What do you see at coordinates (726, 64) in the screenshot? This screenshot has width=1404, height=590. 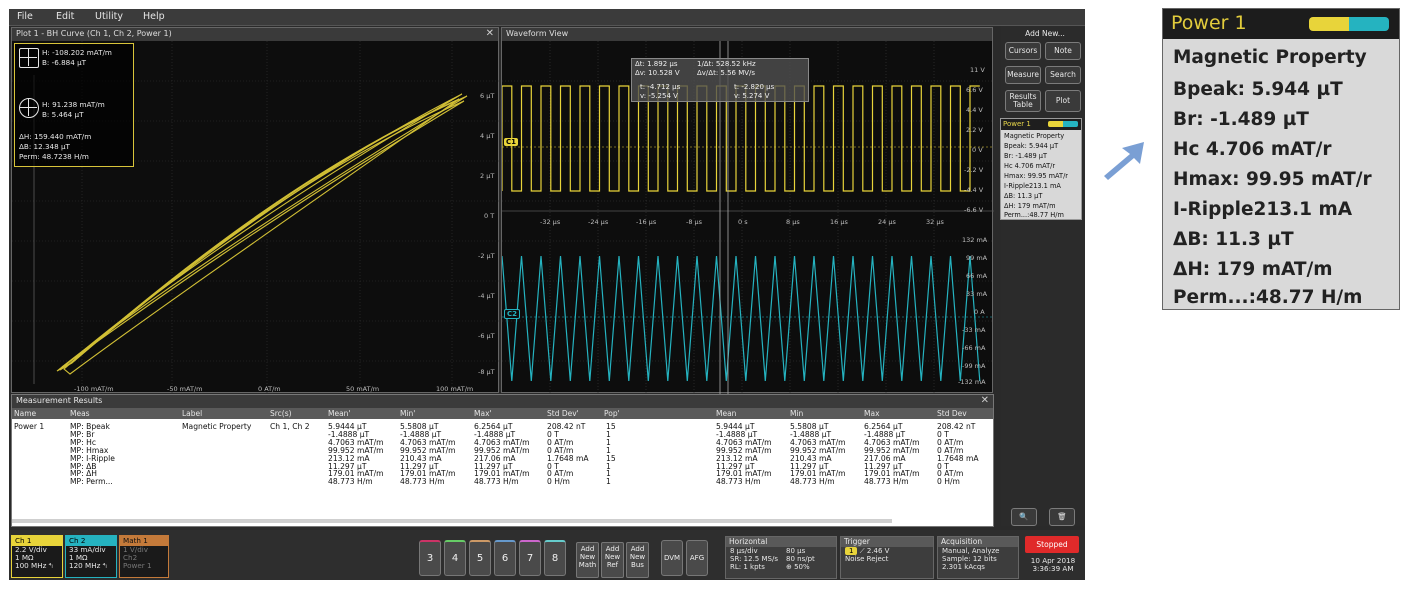 I see `inverse-delta-t: 1/Δt: 528.52 kHz` at bounding box center [726, 64].